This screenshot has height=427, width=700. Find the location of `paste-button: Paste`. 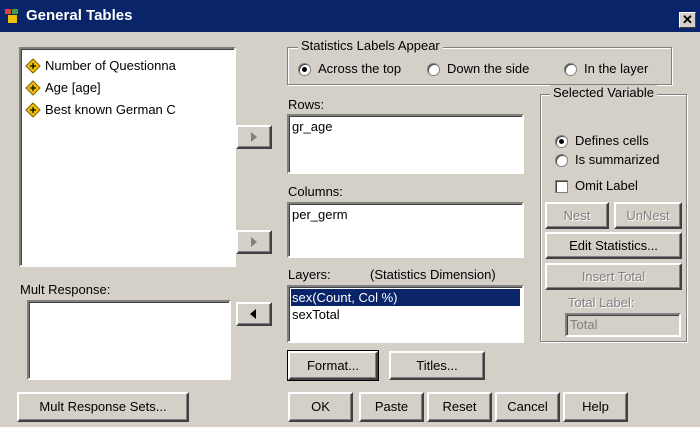

paste-button: Paste is located at coordinates (391, 407).